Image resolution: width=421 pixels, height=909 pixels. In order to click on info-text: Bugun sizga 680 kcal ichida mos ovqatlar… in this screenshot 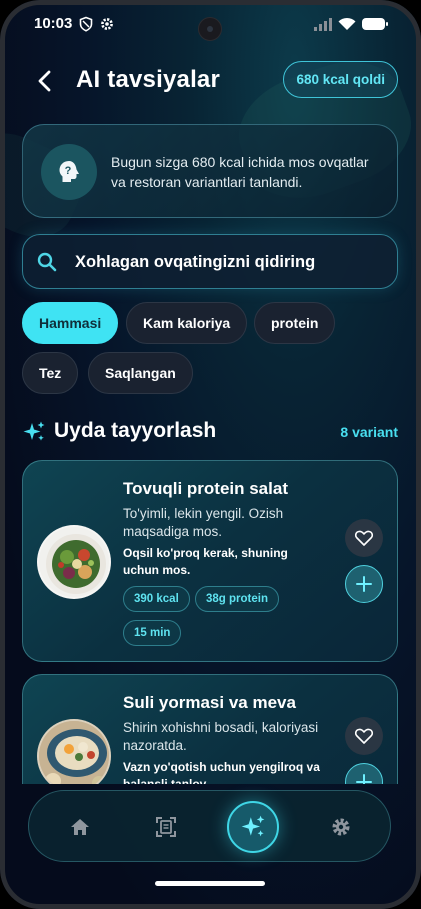, I will do `click(240, 172)`.